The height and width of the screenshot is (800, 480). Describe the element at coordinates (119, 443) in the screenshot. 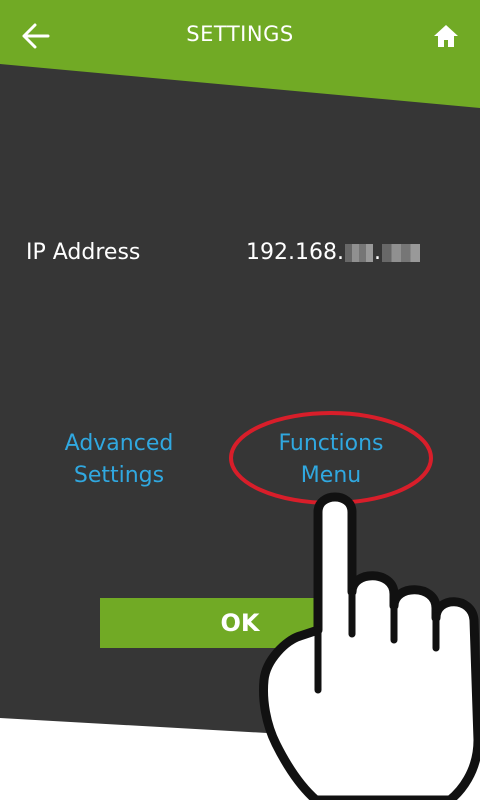

I see `advanced-settings-line1: Advanced` at that location.